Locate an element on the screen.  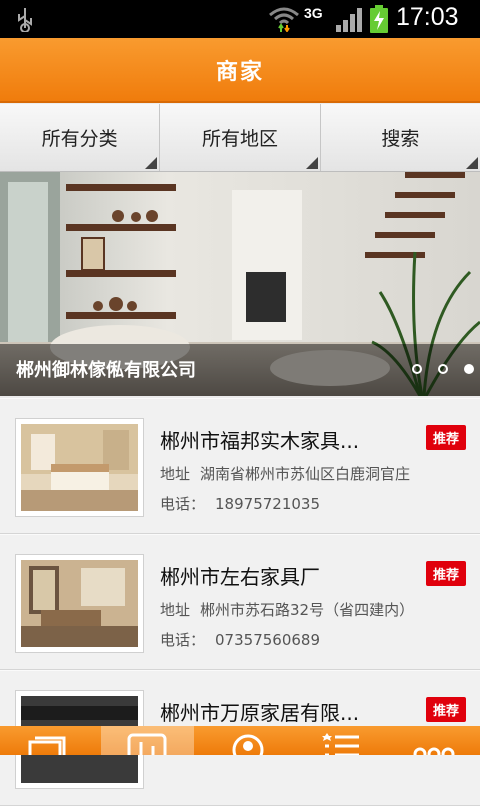
chart-icon is located at coordinates (147, 744).